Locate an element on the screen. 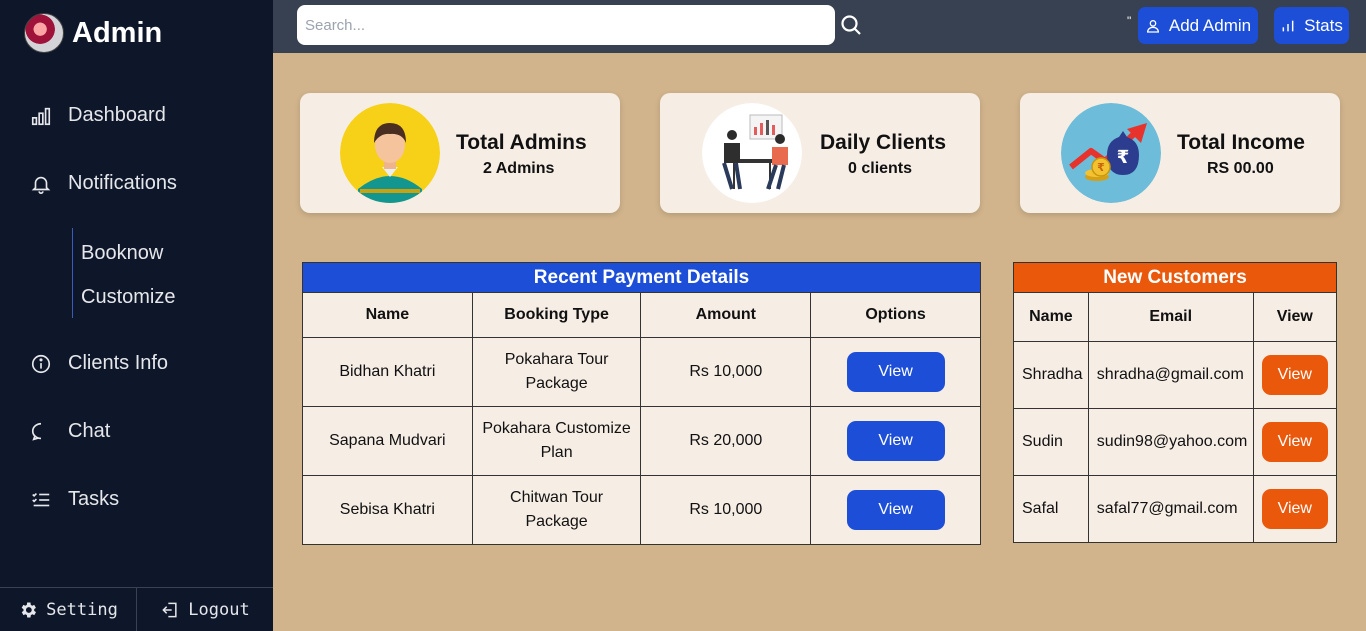 This screenshot has height=631, width=1366. card-title: Total Income is located at coordinates (1241, 142).